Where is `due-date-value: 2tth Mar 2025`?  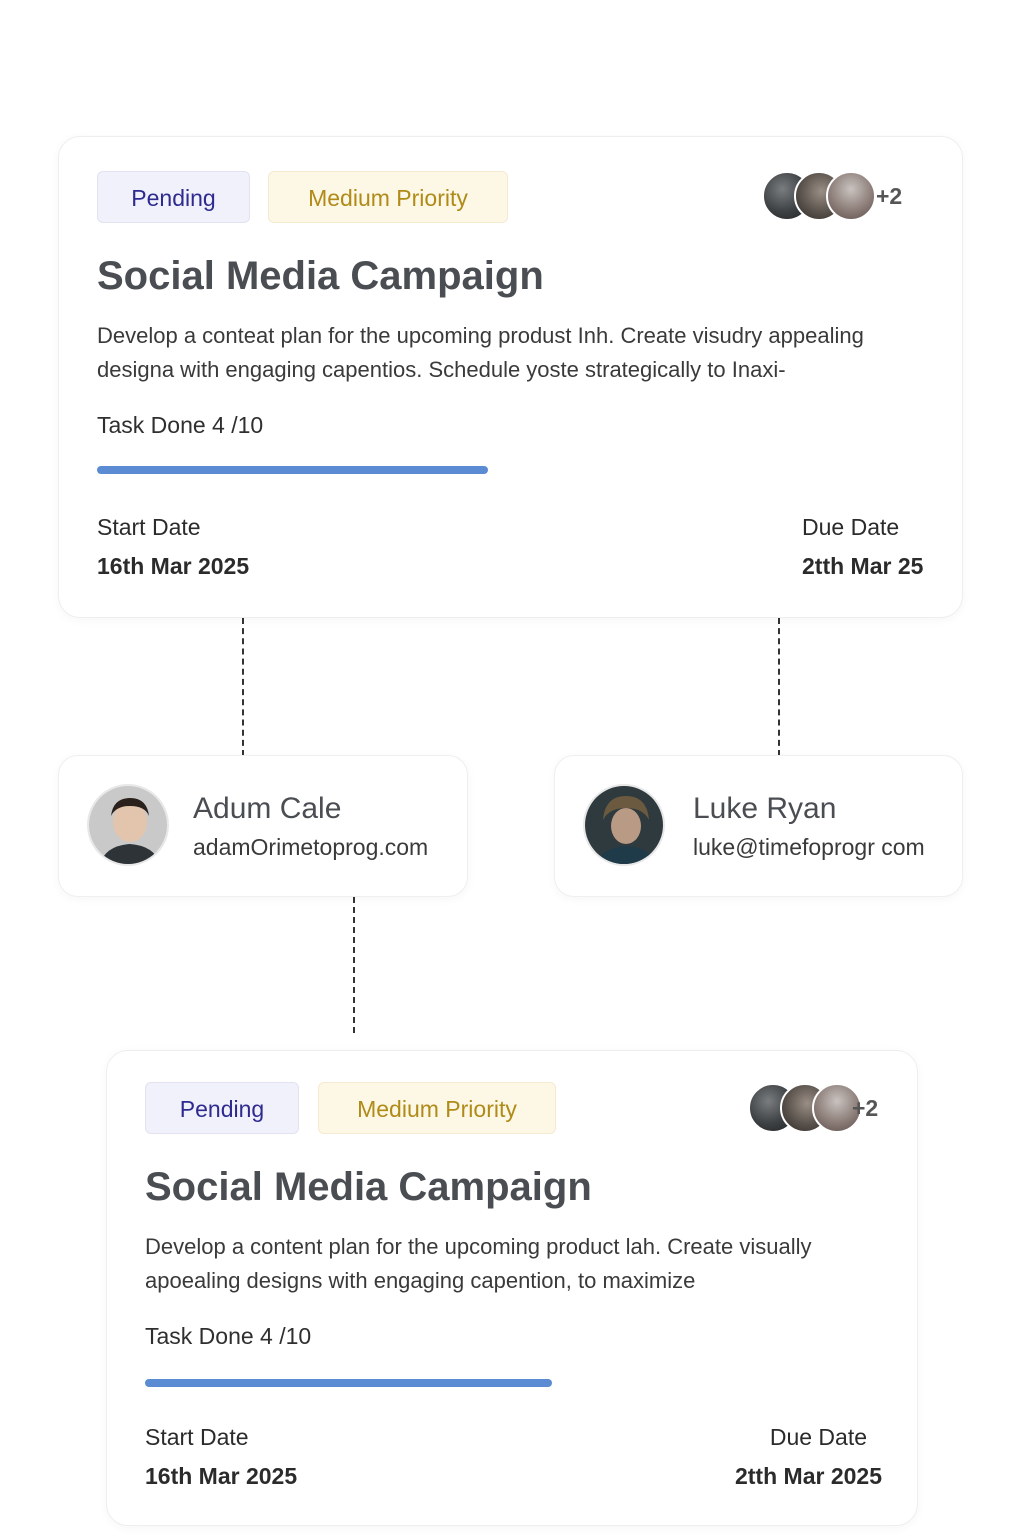 due-date-value: 2tth Mar 2025 is located at coordinates (808, 1476).